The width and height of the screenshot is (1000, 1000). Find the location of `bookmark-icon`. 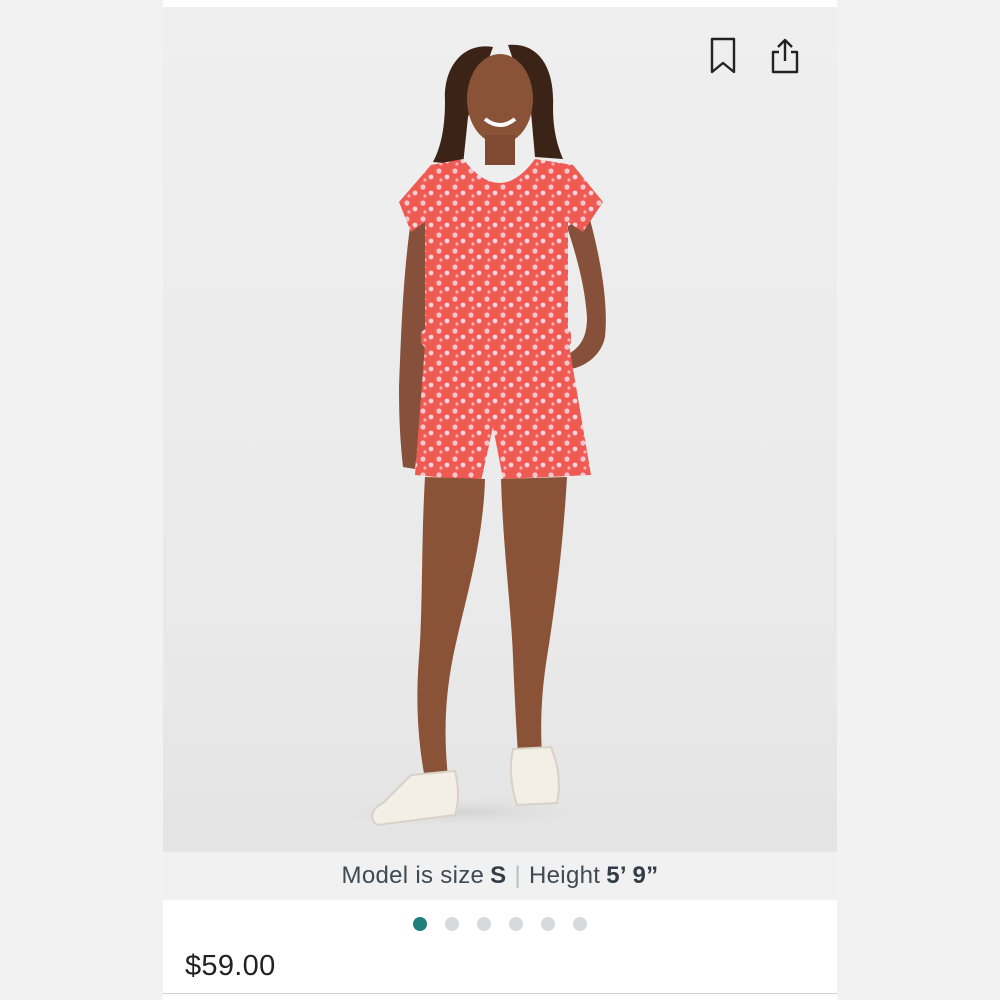

bookmark-icon is located at coordinates (726, 58).